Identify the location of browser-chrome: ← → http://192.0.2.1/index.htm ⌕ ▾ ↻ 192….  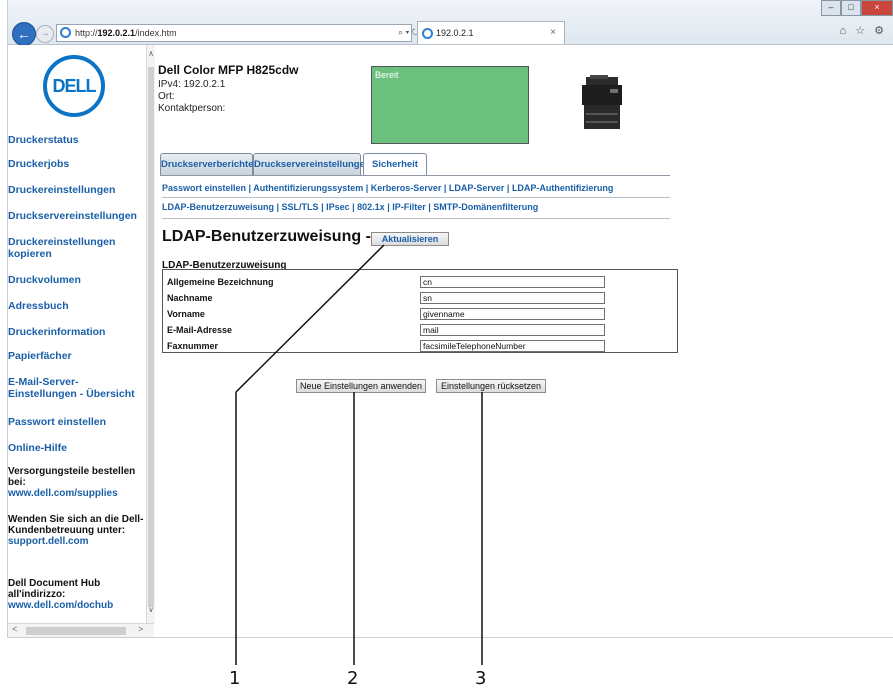
(450, 23).